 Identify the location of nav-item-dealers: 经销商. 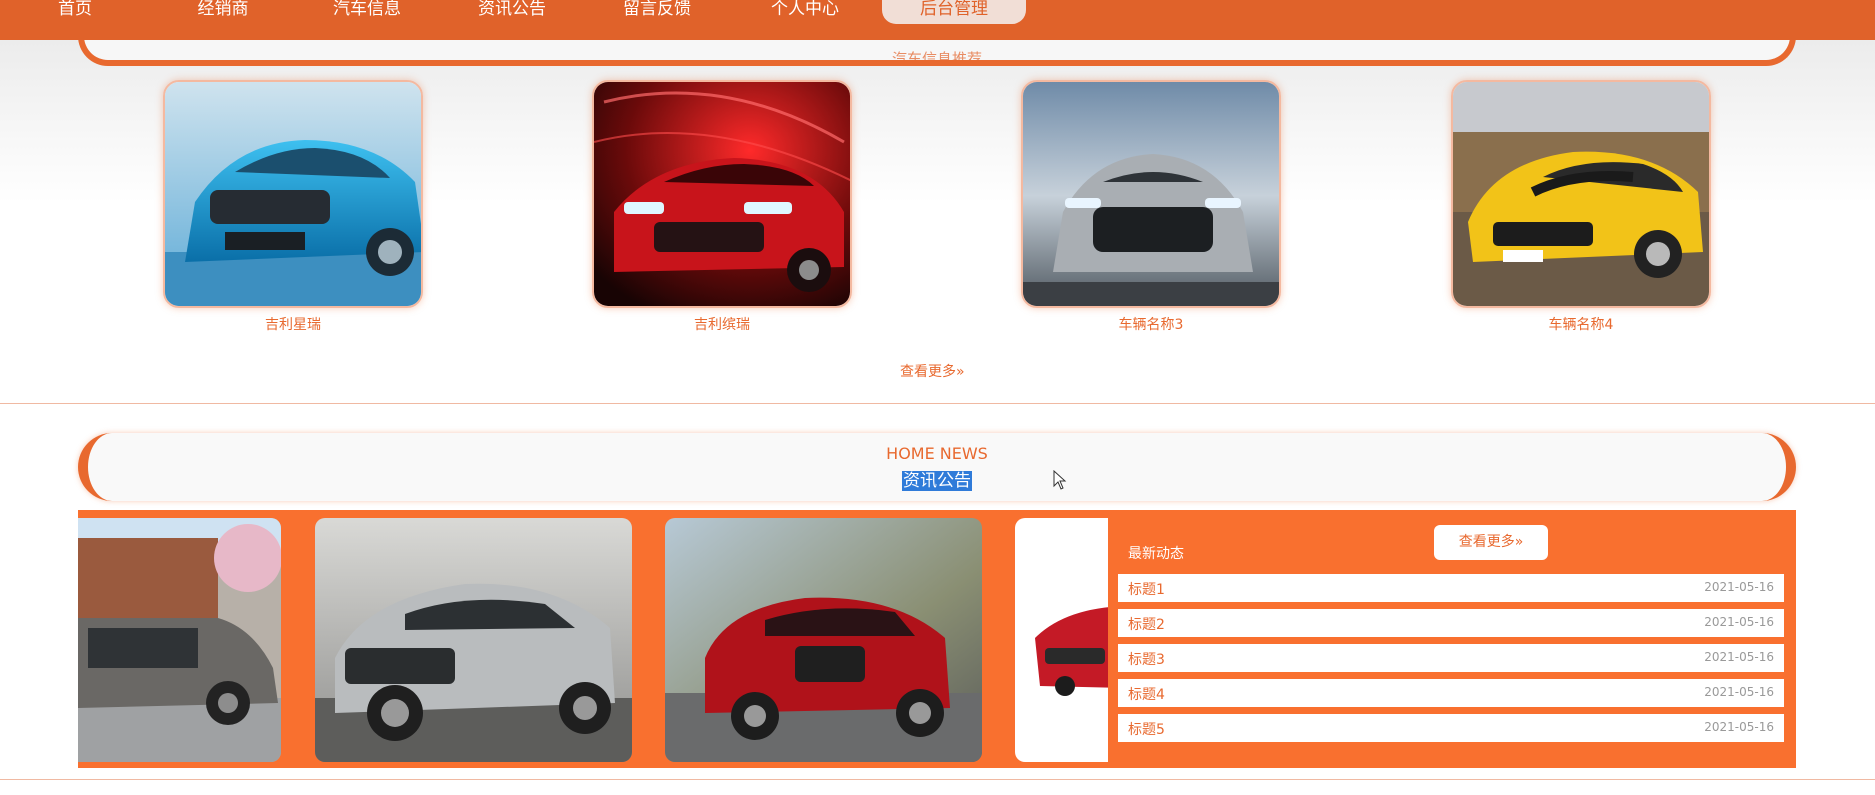
(223, 12).